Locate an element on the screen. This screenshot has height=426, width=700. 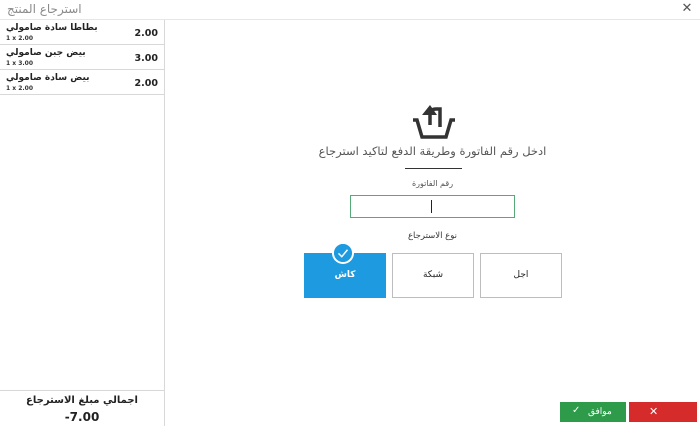
invoice-number-label: رقم الفاتورة is located at coordinates (432, 183).